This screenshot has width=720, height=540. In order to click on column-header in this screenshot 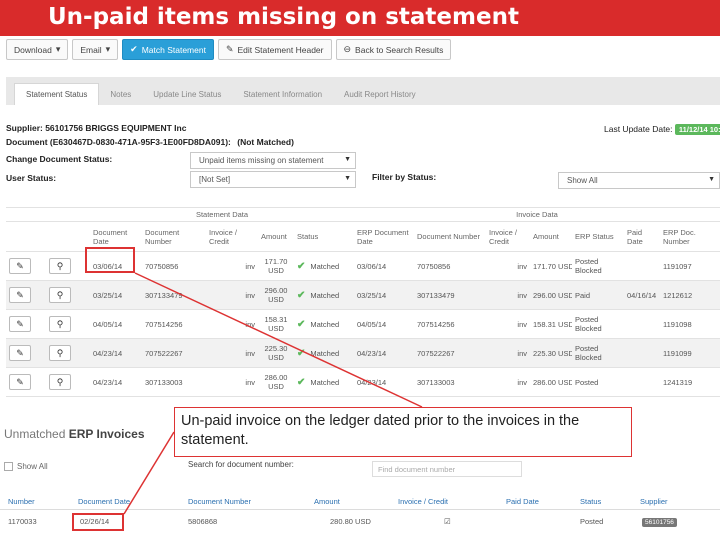, I will do `click(68, 236)`.